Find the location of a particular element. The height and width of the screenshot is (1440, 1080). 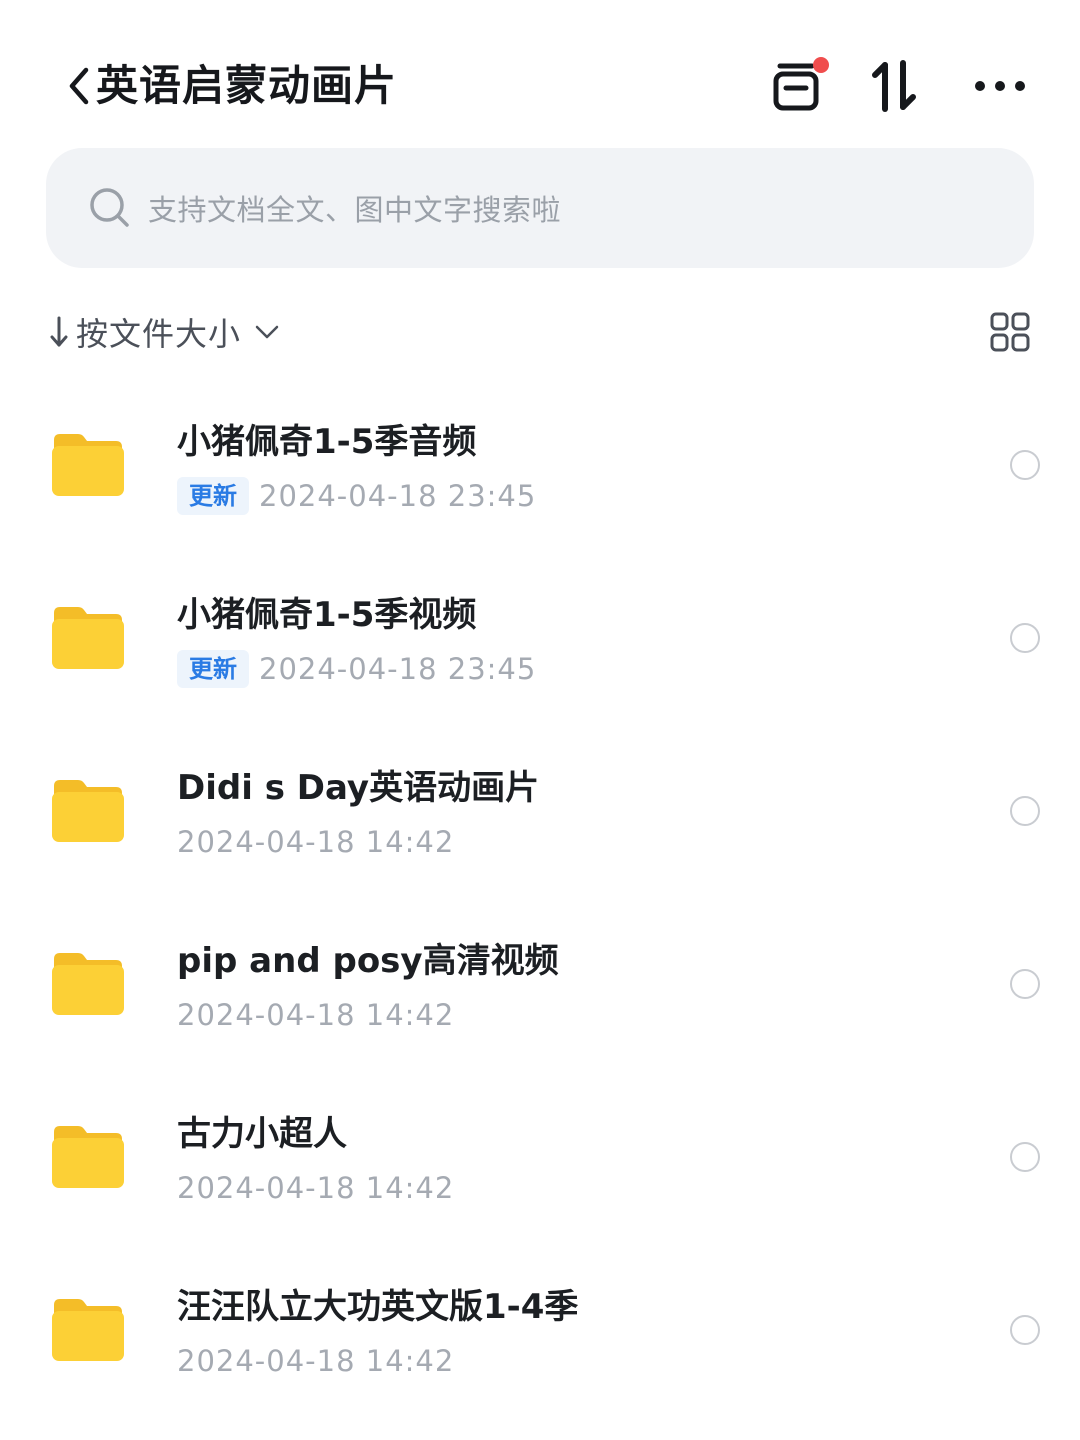

file-name: 古力小超人 is located at coordinates (262, 1134).